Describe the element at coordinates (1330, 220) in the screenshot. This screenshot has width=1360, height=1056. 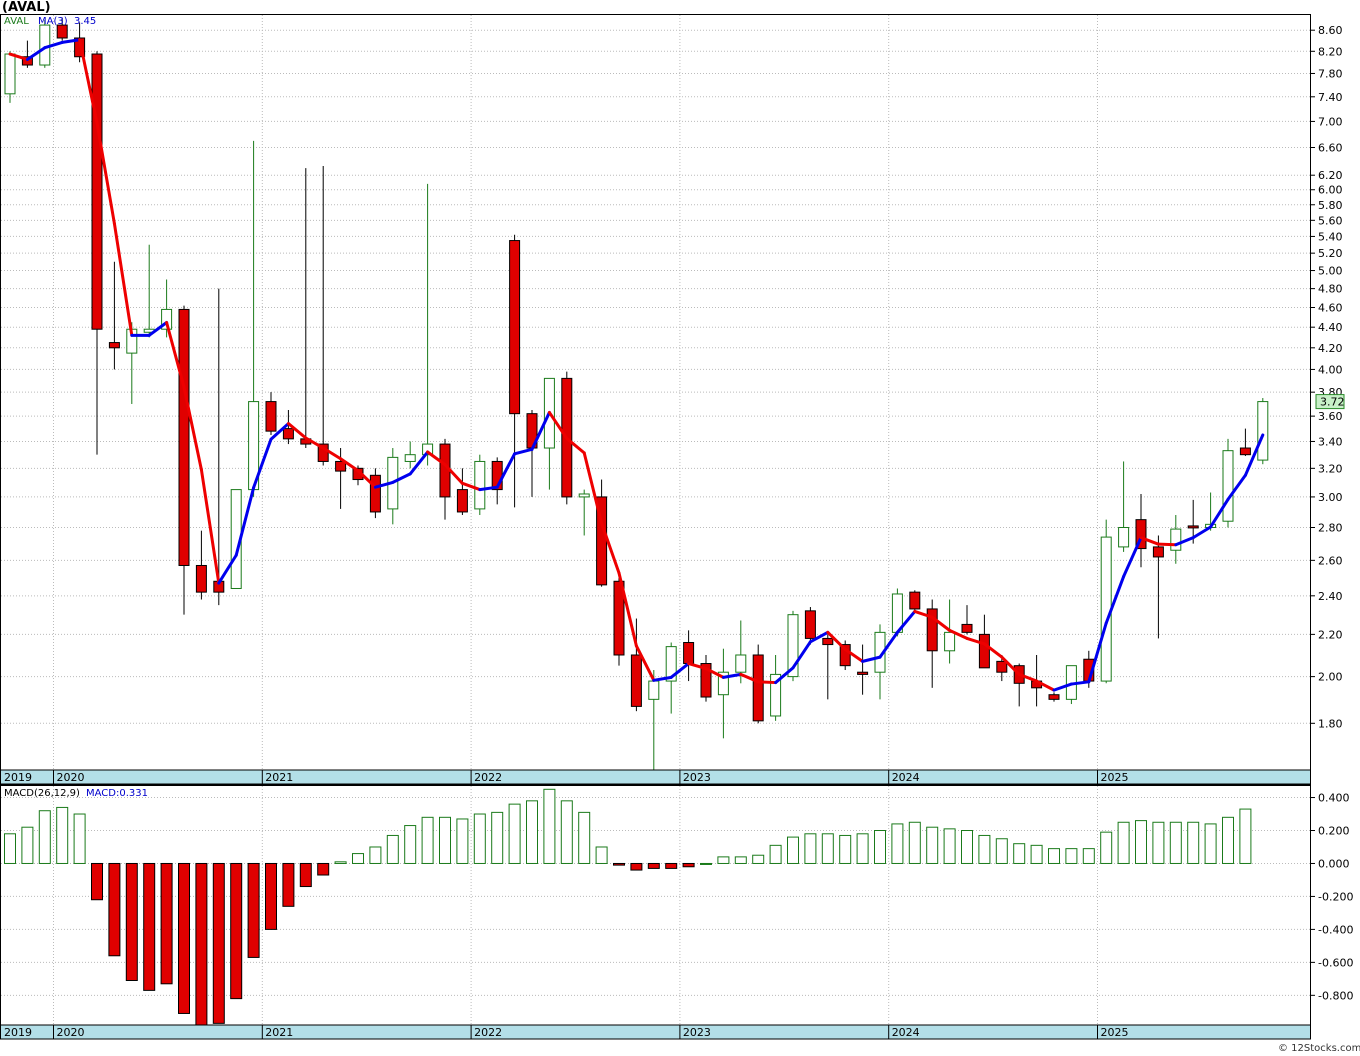
I see `price-tick-label: 5.60` at that location.